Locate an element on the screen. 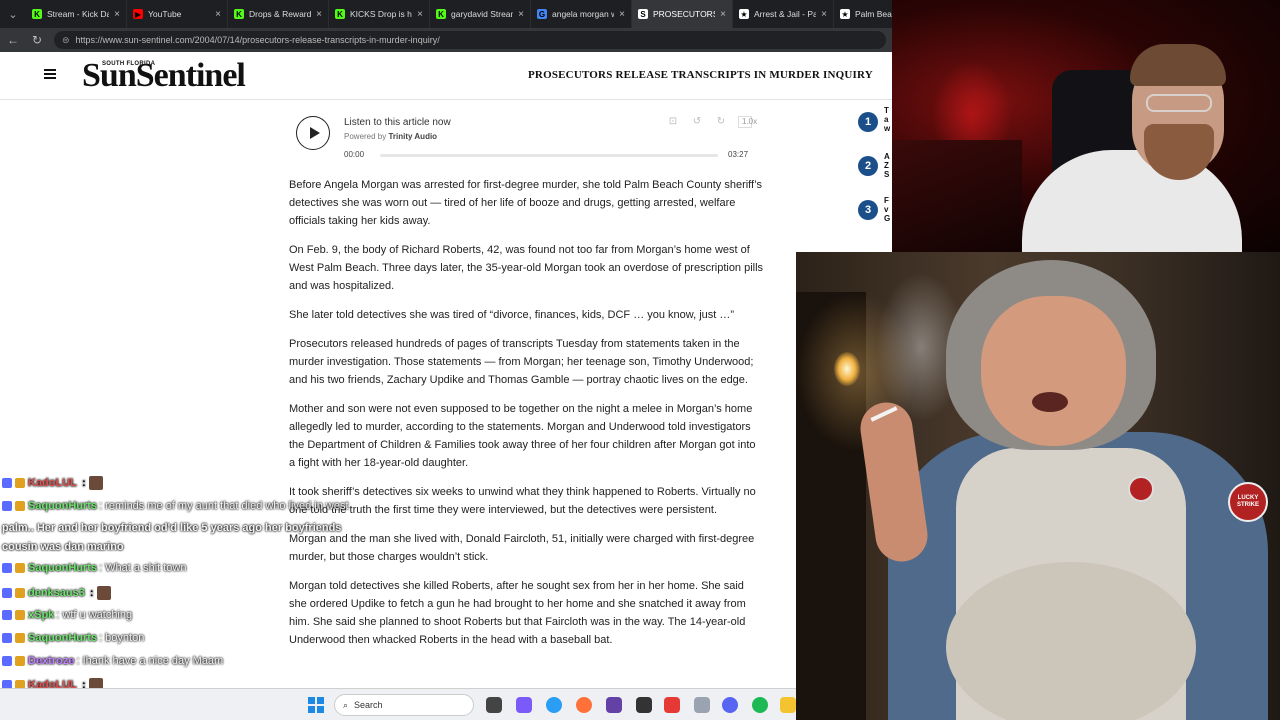 The width and height of the screenshot is (1280, 720). trending-rank-1: 1 is located at coordinates (868, 122).